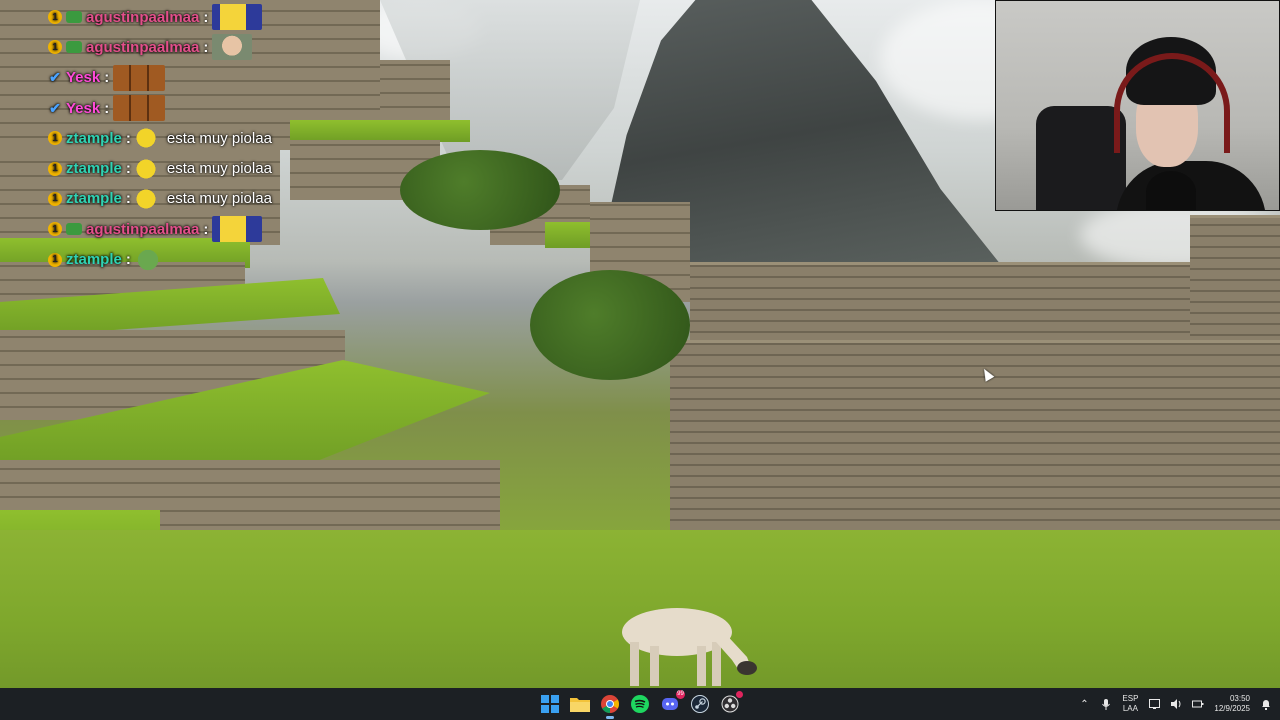 The image size is (1280, 720). Describe the element at coordinates (1081, 158) in the screenshot. I see `gaming-chair` at that location.